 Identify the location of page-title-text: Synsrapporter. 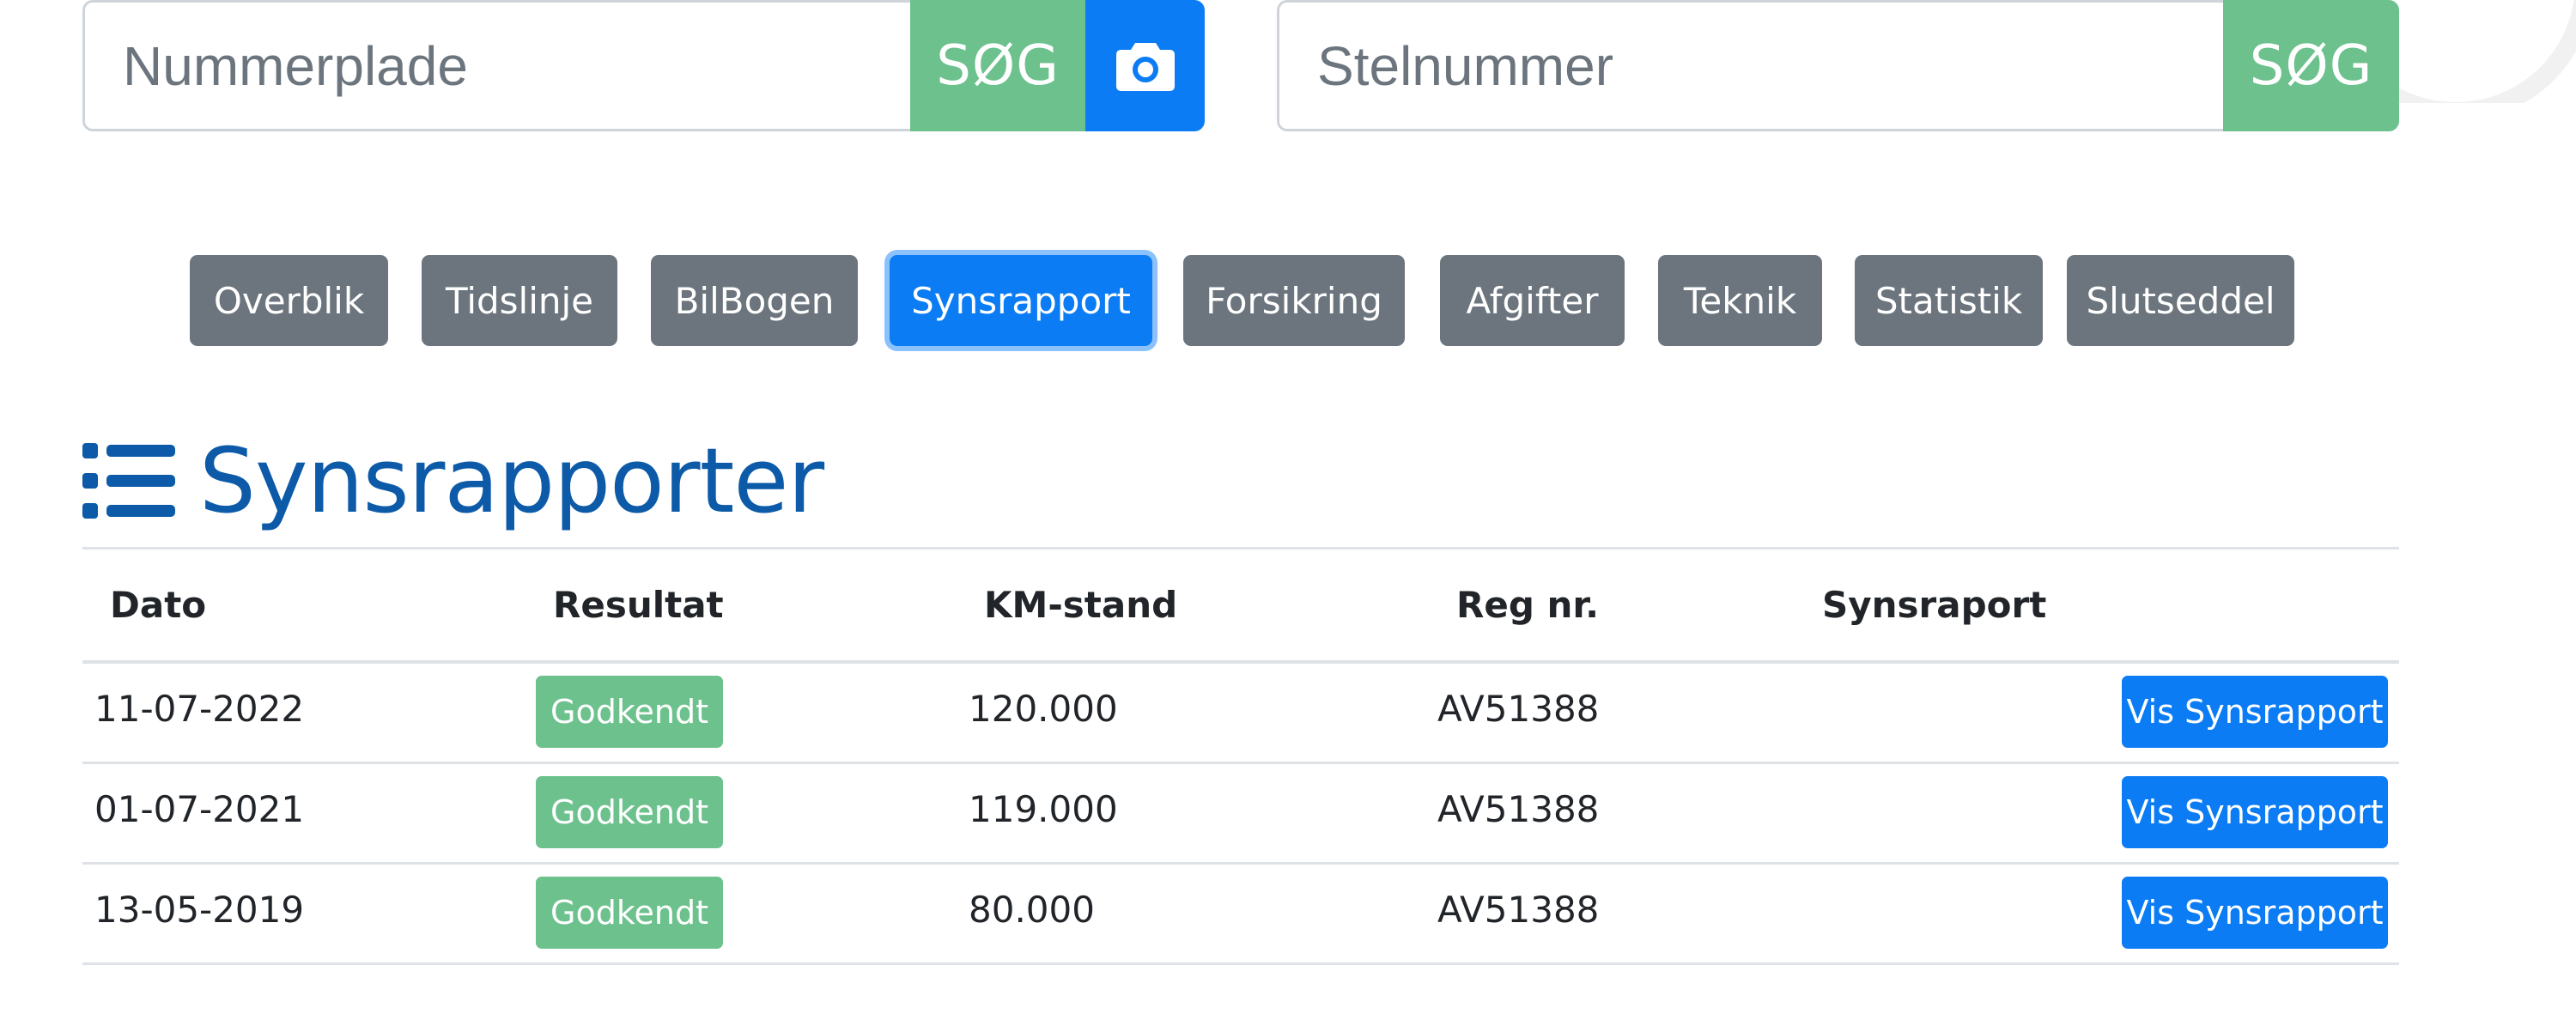
(512, 480).